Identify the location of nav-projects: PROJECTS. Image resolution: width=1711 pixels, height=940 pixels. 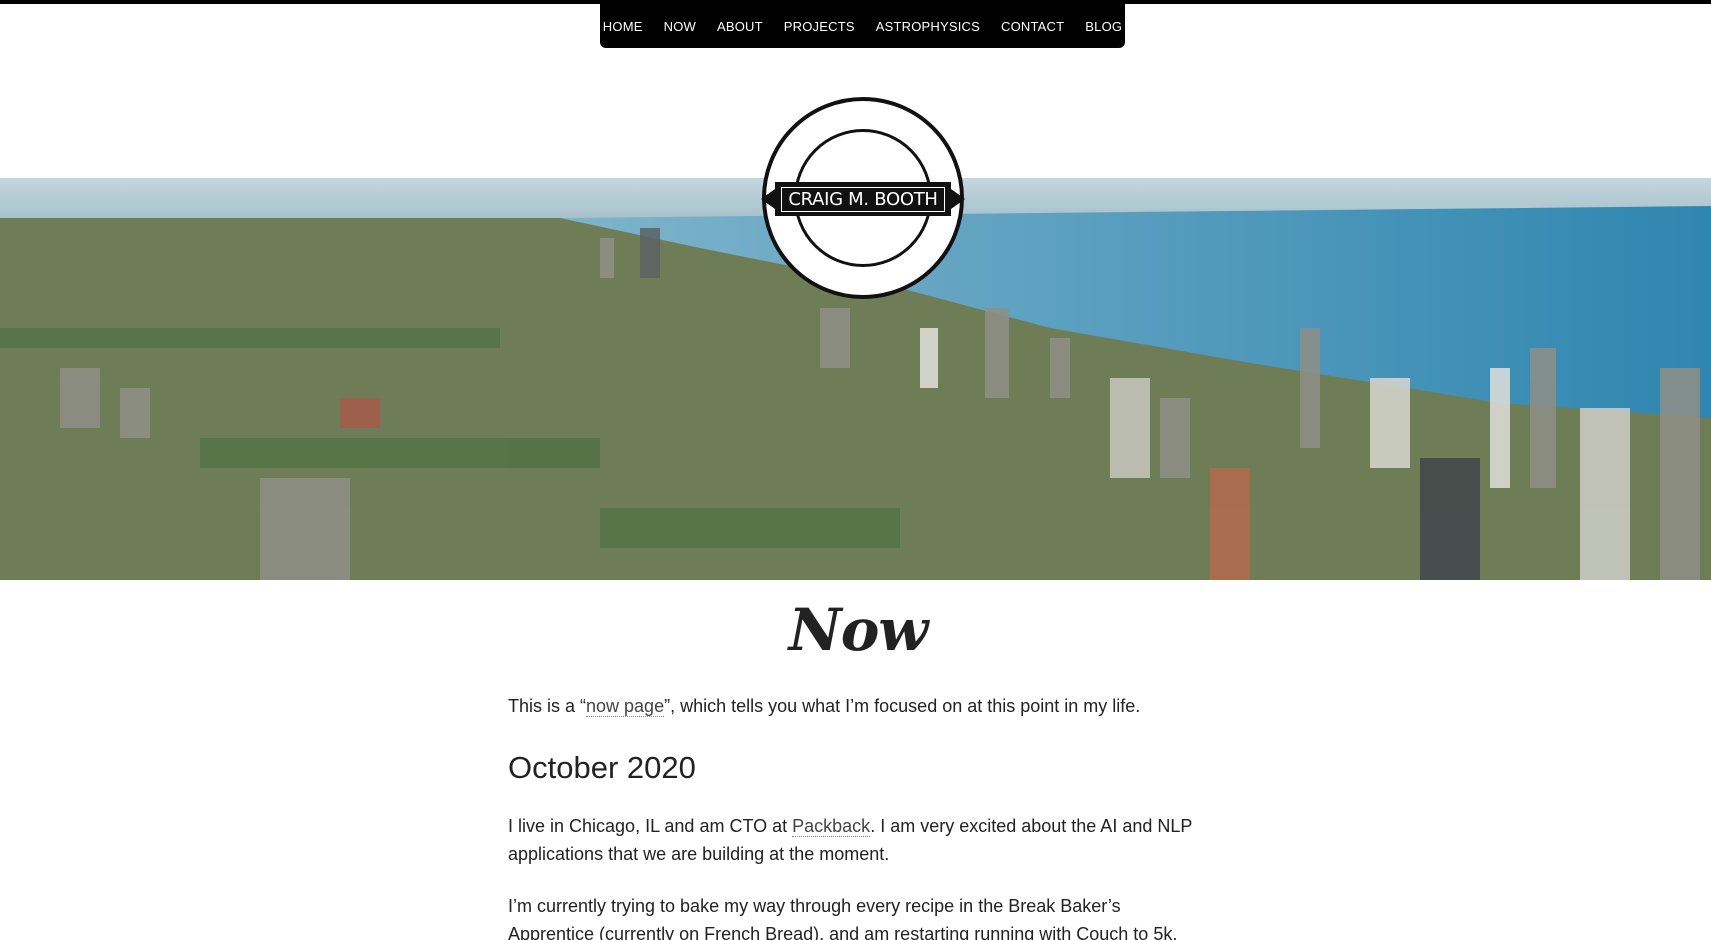
(819, 26).